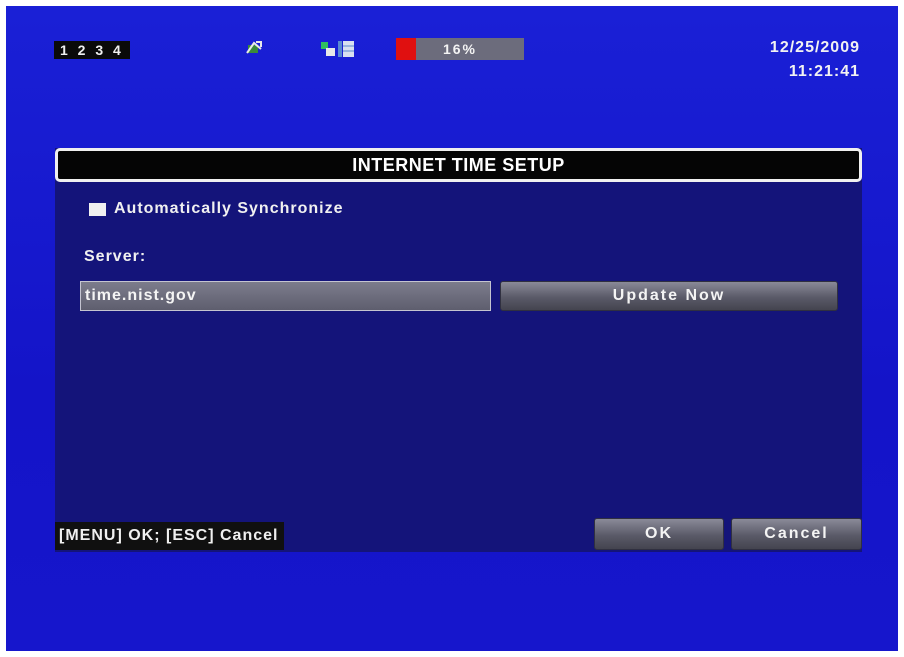 This screenshot has height=657, width=904. What do you see at coordinates (92, 50) in the screenshot?
I see `channel-indicator: 1 2 3 4` at bounding box center [92, 50].